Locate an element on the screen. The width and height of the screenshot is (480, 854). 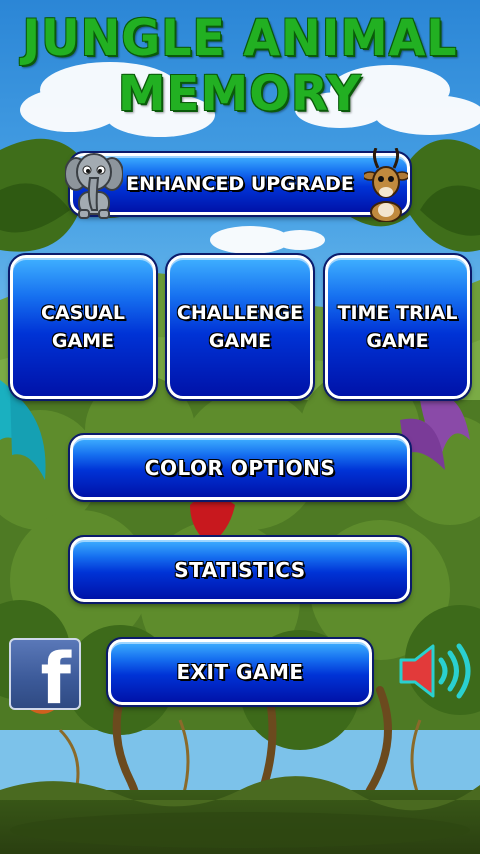
time-trial-game-label: TIME TRIAL GAME is located at coordinates (397, 327).